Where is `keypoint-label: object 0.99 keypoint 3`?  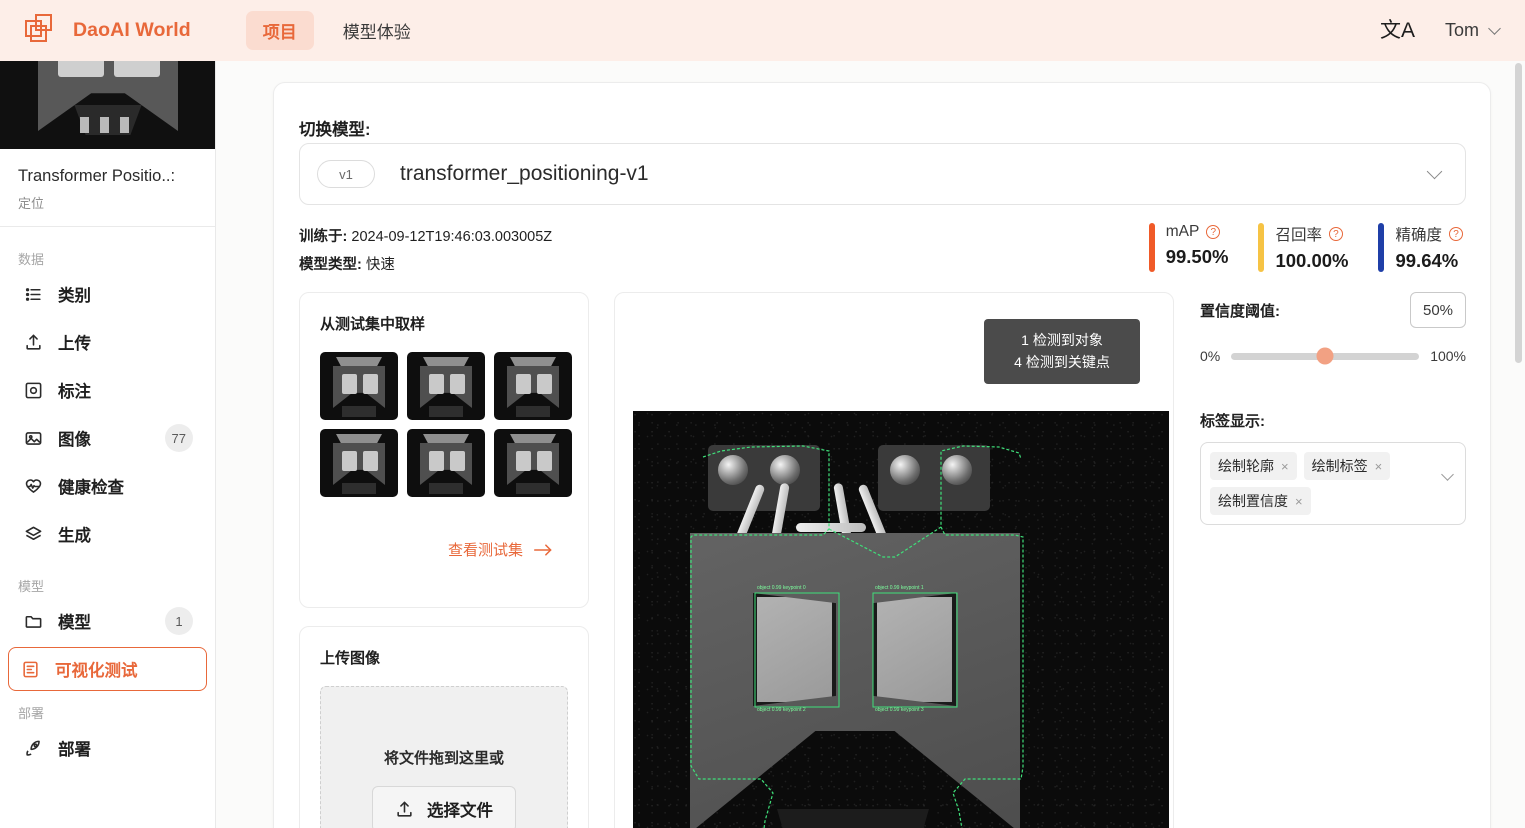 keypoint-label: object 0.99 keypoint 3 is located at coordinates (899, 710).